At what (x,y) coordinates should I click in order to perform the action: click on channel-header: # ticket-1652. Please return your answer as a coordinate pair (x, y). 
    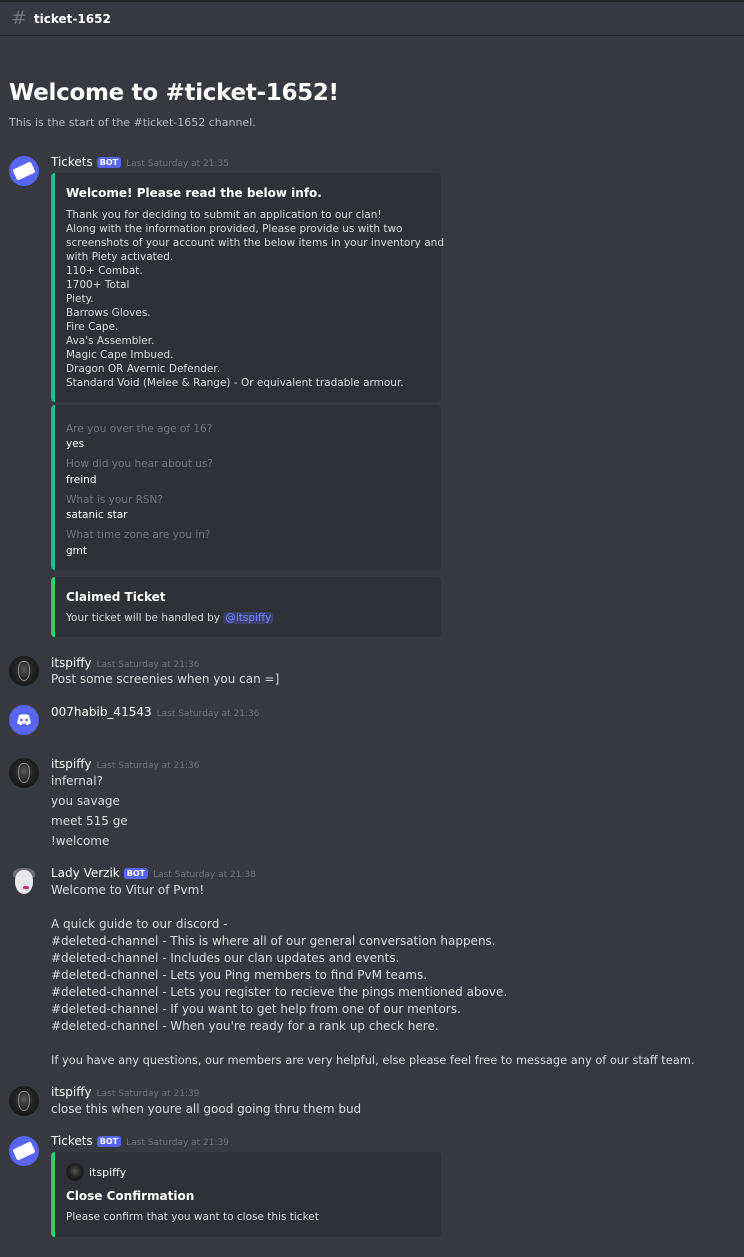
    Looking at the image, I should click on (372, 18).